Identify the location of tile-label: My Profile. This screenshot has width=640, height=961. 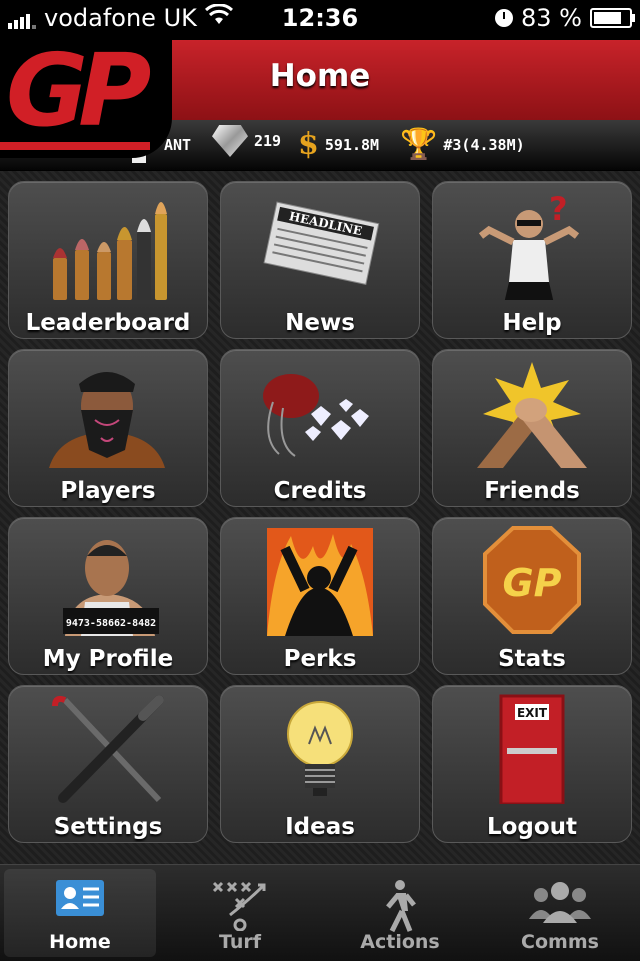
(108, 659).